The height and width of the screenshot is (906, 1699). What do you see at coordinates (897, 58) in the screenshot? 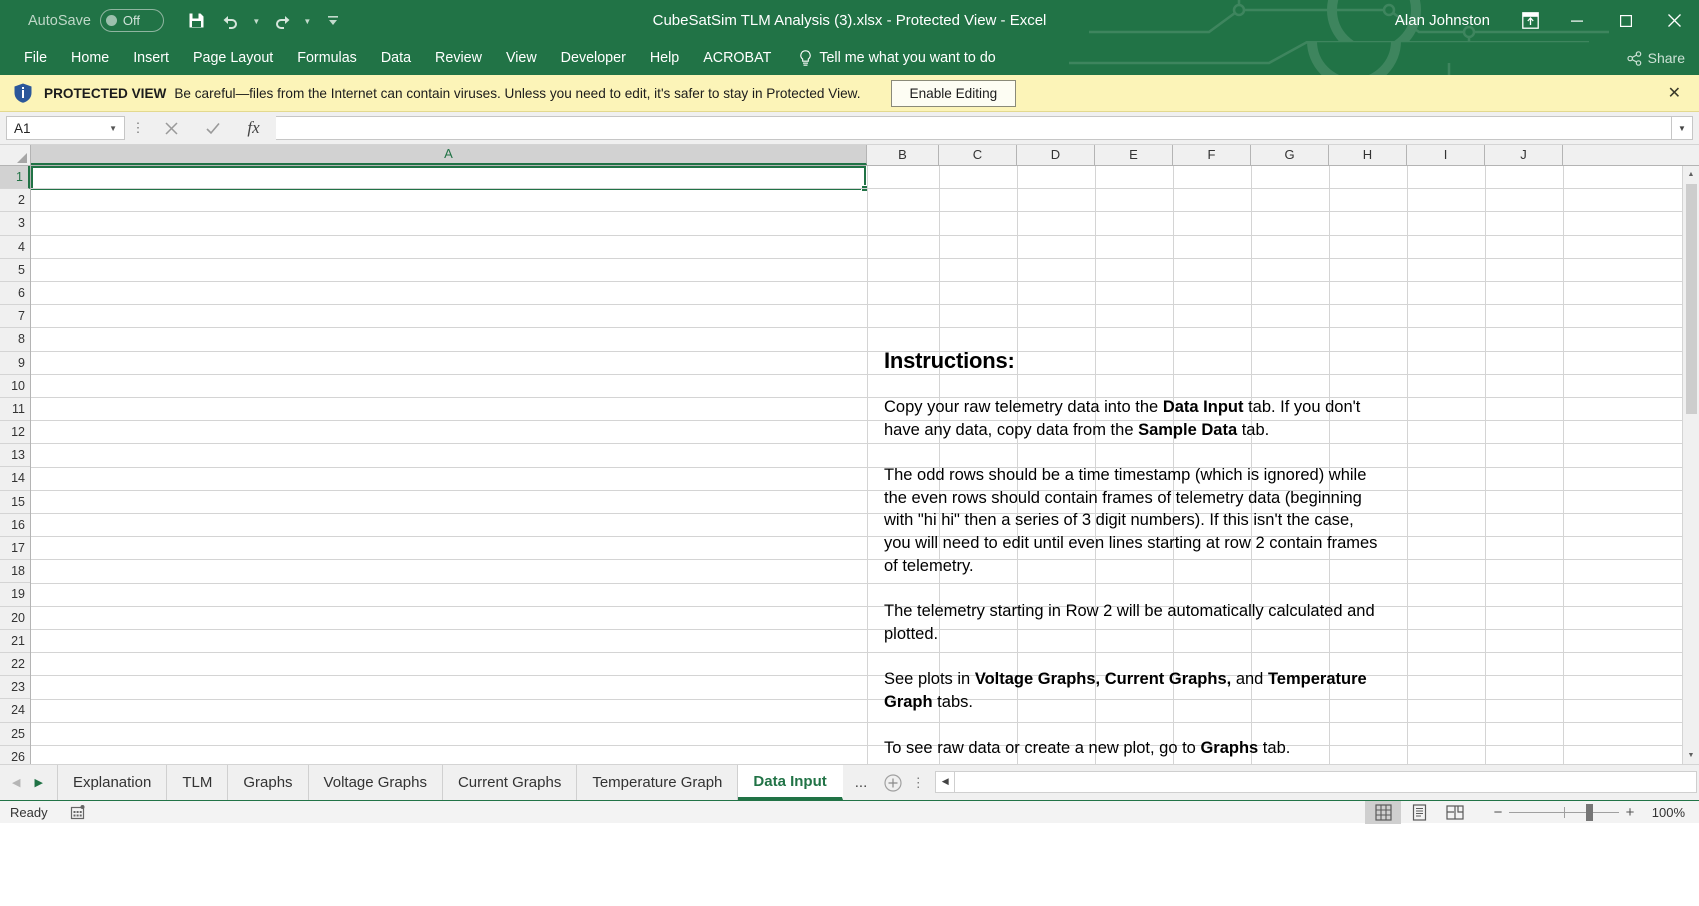
I see `tell-me-search: Tell me what you want to do` at bounding box center [897, 58].